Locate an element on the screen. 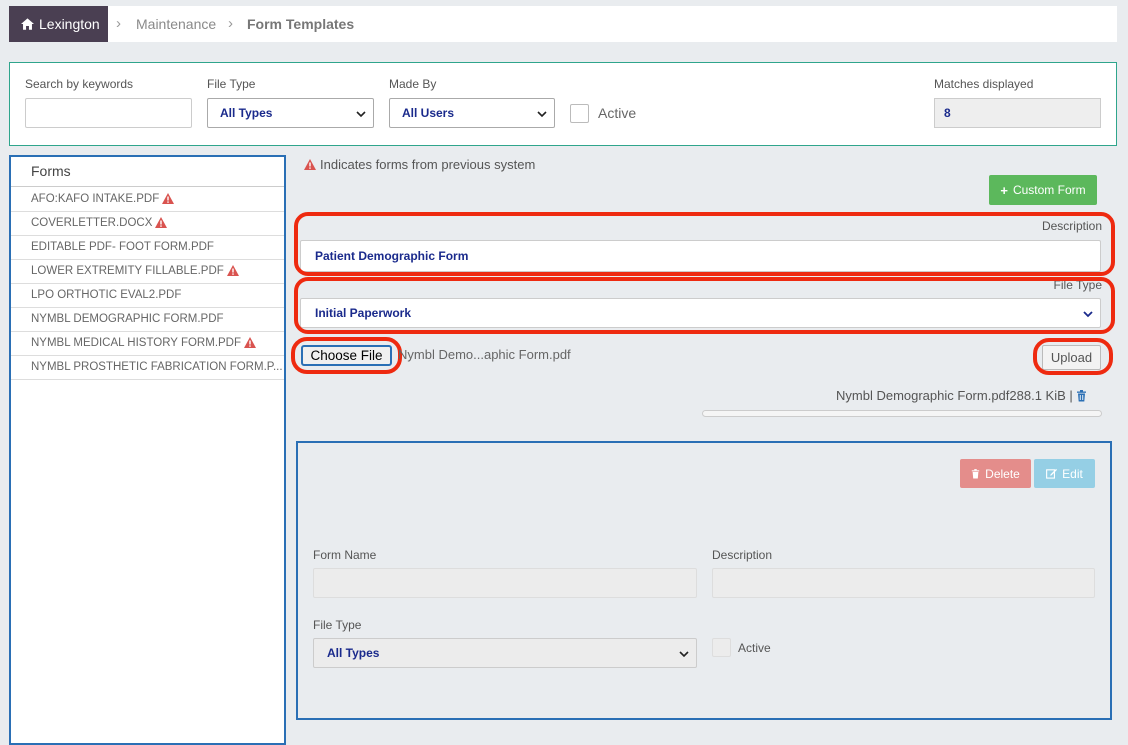 This screenshot has height=745, width=1128. delete-label: Delete is located at coordinates (1002, 473).